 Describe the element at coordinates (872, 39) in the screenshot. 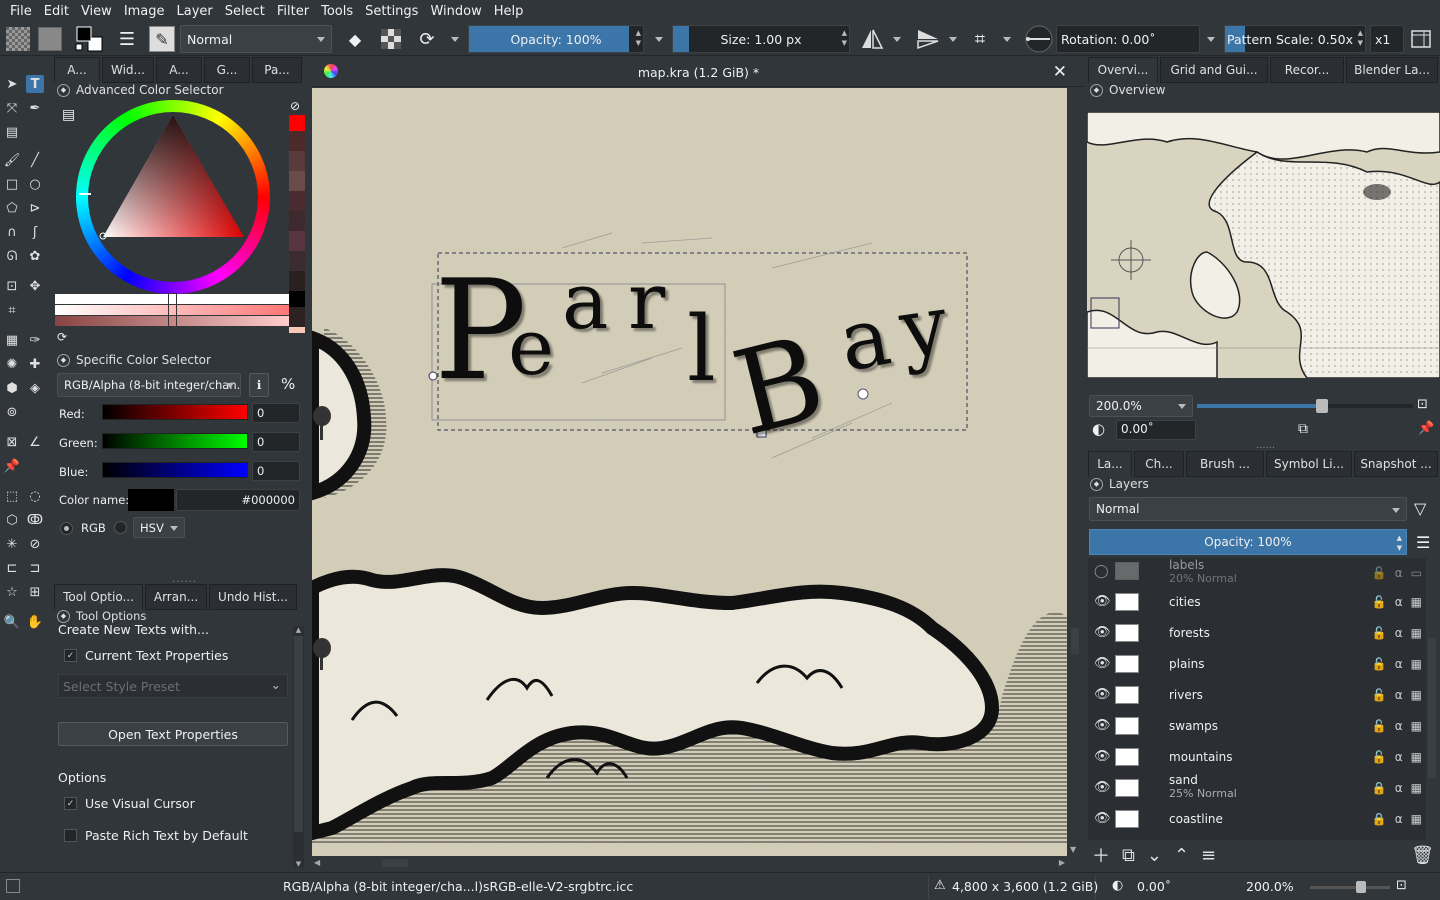

I see `mirror-horizontal-icon` at that location.